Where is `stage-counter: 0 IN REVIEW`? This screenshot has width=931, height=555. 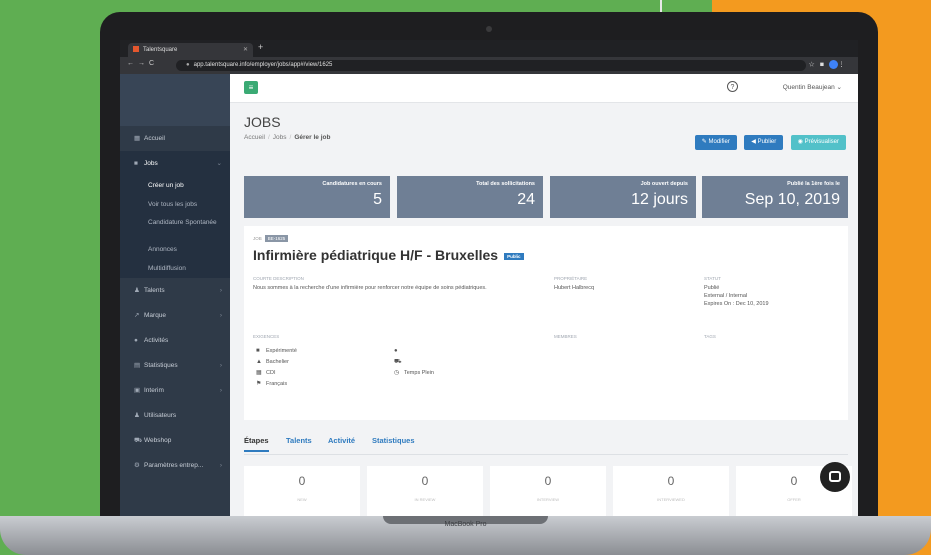 stage-counter: 0 IN REVIEW is located at coordinates (425, 491).